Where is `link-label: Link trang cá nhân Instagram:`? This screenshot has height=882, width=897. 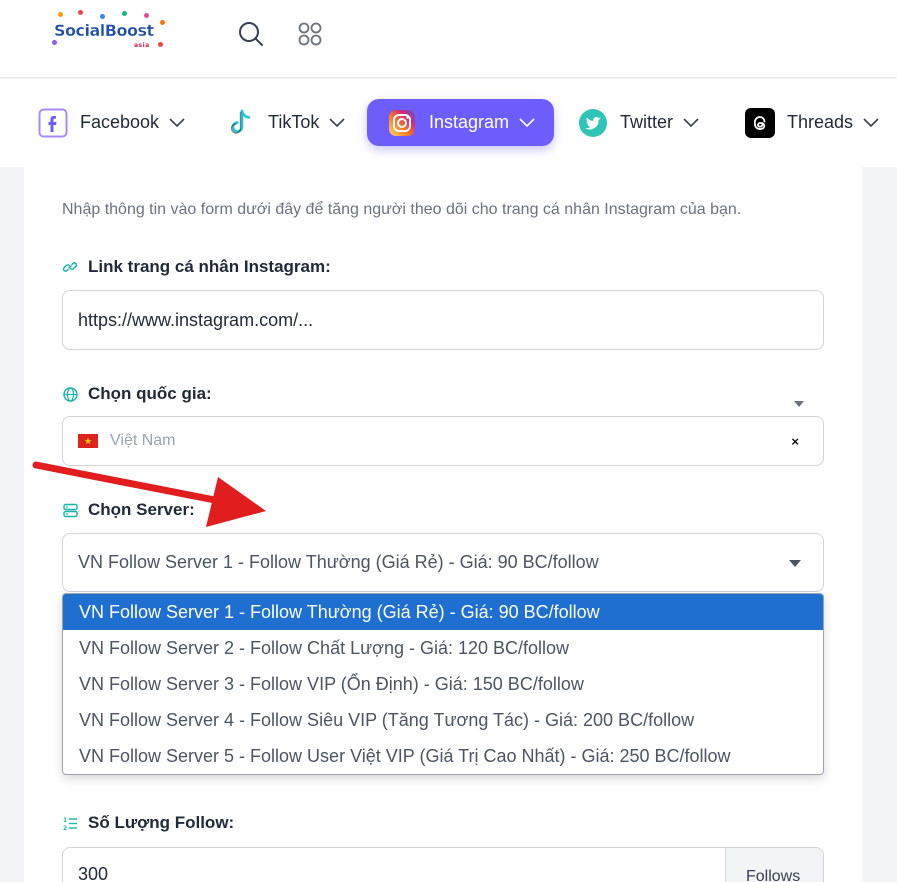
link-label: Link trang cá nhân Instagram: is located at coordinates (196, 267).